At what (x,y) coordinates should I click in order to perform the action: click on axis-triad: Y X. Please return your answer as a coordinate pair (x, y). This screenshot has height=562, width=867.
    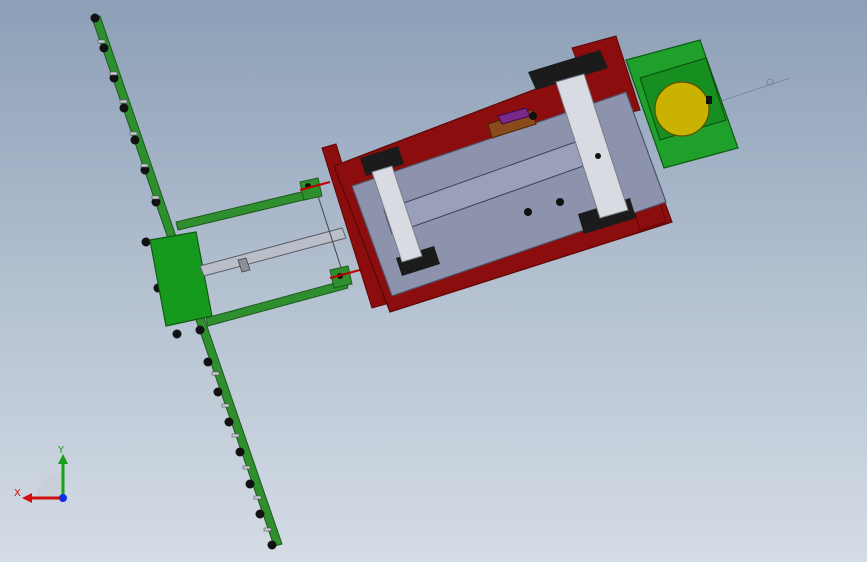
    Looking at the image, I should click on (41, 474).